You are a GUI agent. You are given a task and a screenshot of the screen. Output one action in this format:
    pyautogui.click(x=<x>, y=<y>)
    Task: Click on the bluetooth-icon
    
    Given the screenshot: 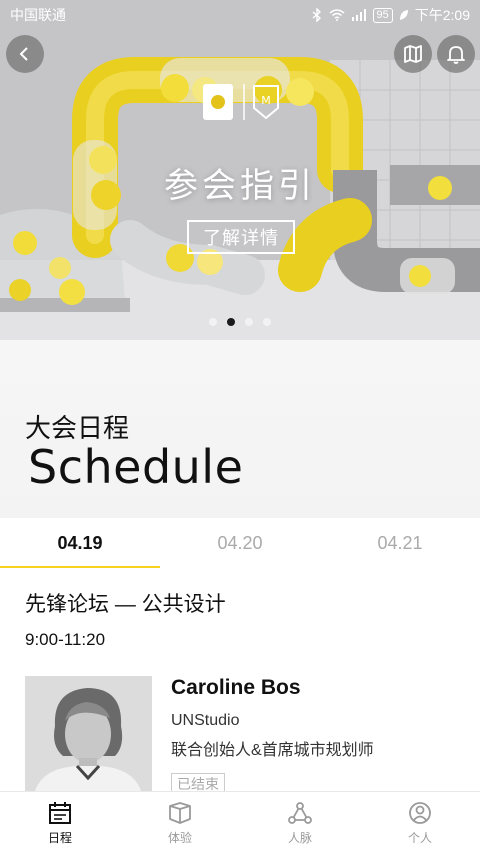 What is the action you would take?
    pyautogui.click(x=316, y=15)
    